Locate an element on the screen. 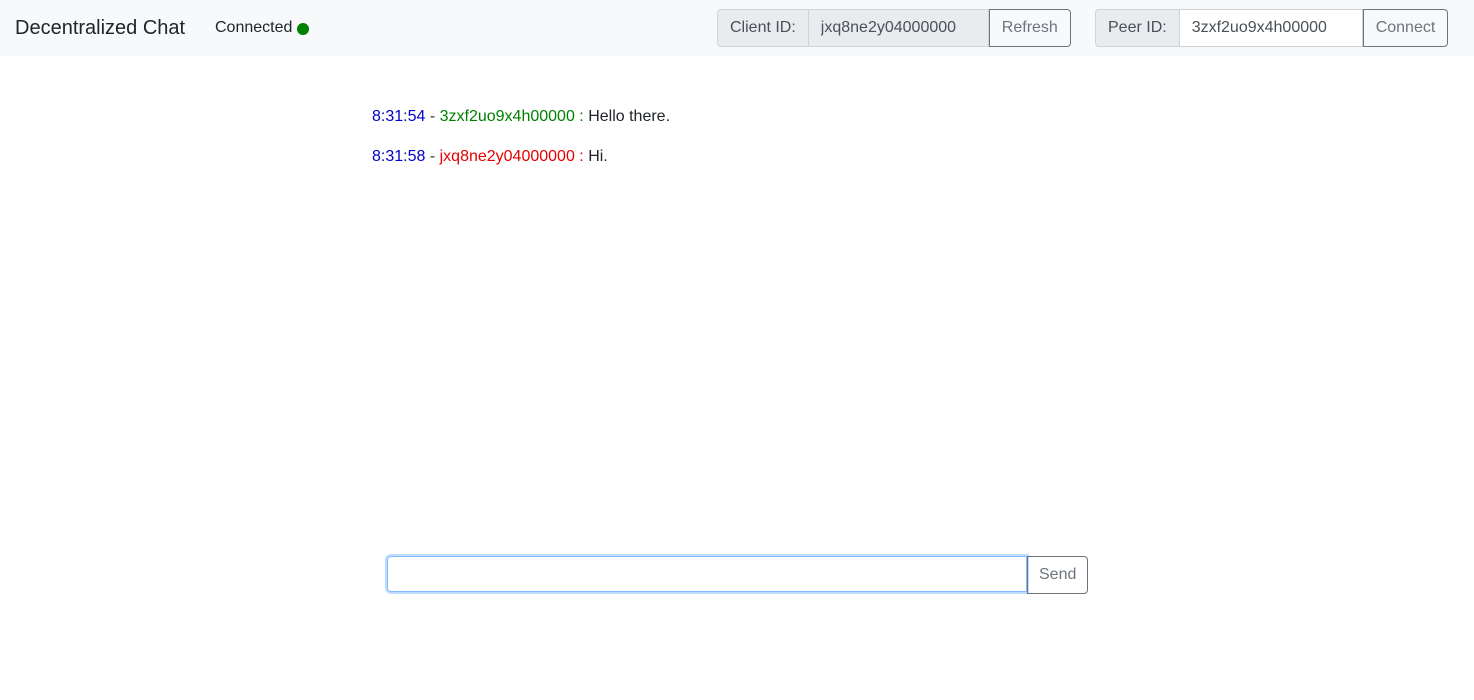 Image resolution: width=1474 pixels, height=700 pixels. message-item: 8:31:58 - jxq8ne2y04000000 : Hi. is located at coordinates (737, 157).